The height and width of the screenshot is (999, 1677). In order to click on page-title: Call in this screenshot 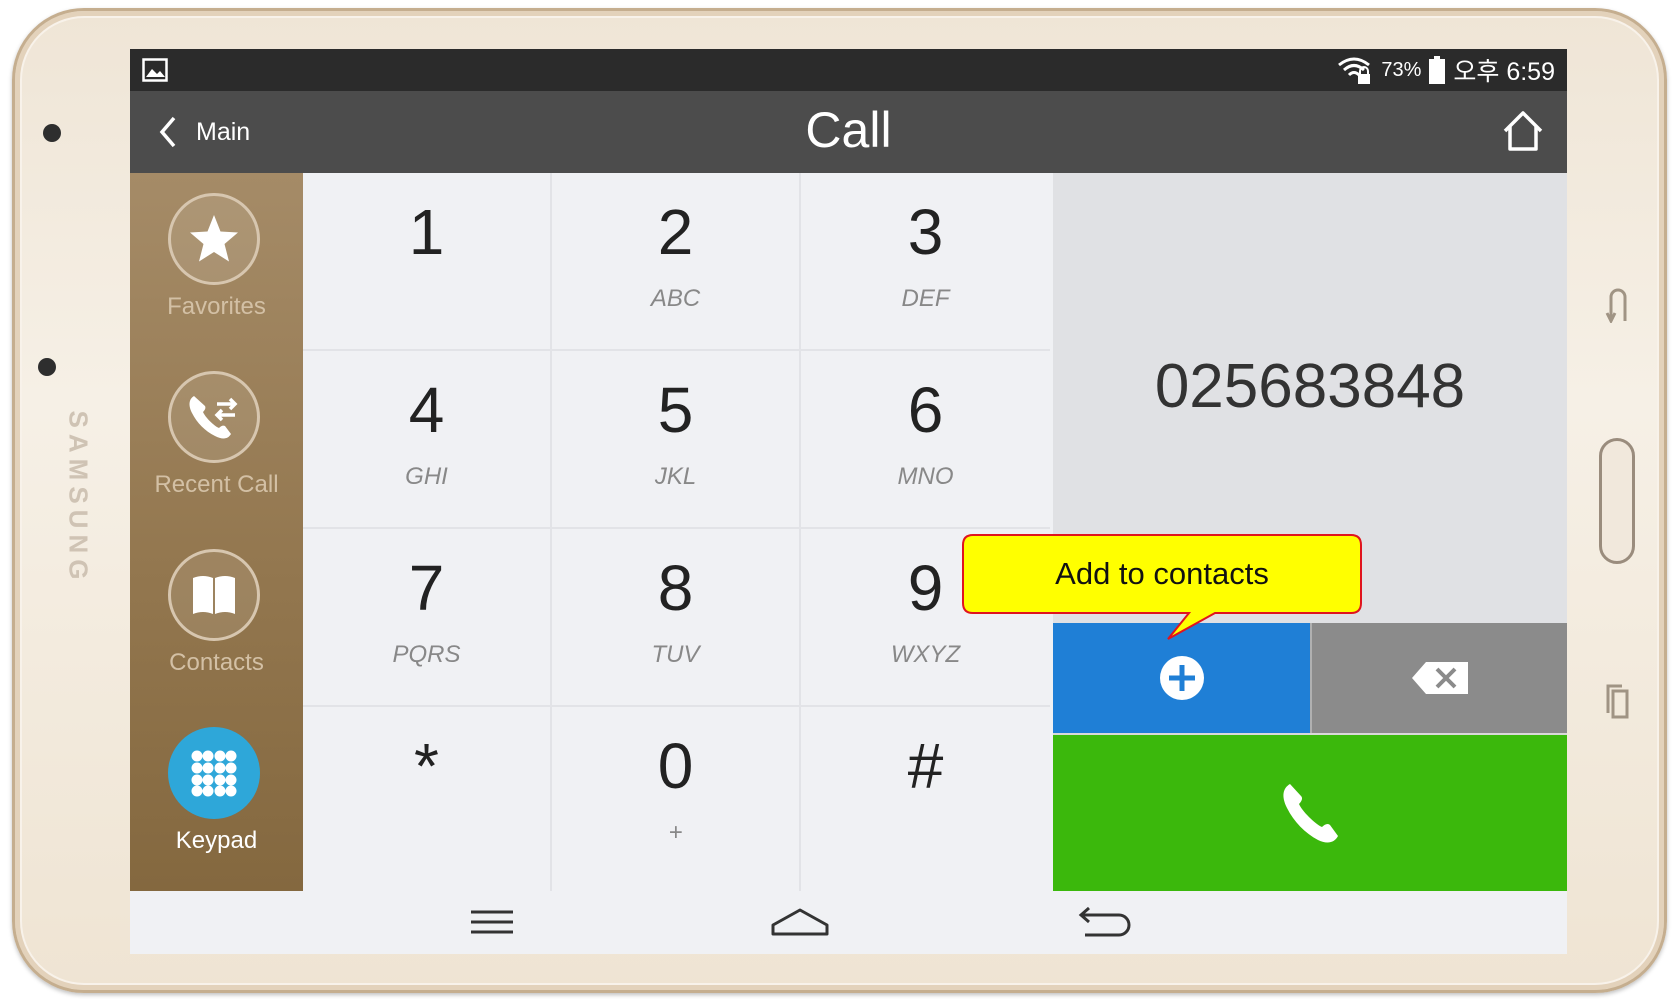, I will do `click(848, 130)`.